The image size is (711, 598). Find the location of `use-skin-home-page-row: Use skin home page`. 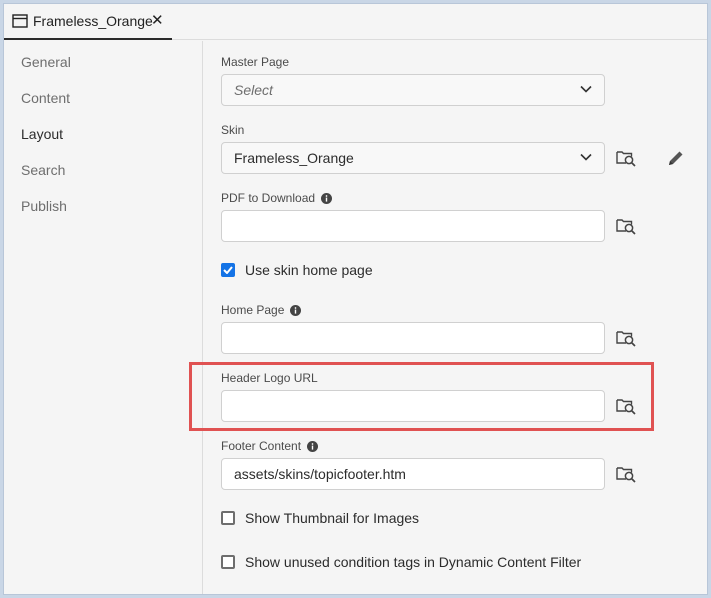

use-skin-home-page-row: Use skin home page is located at coordinates (297, 270).